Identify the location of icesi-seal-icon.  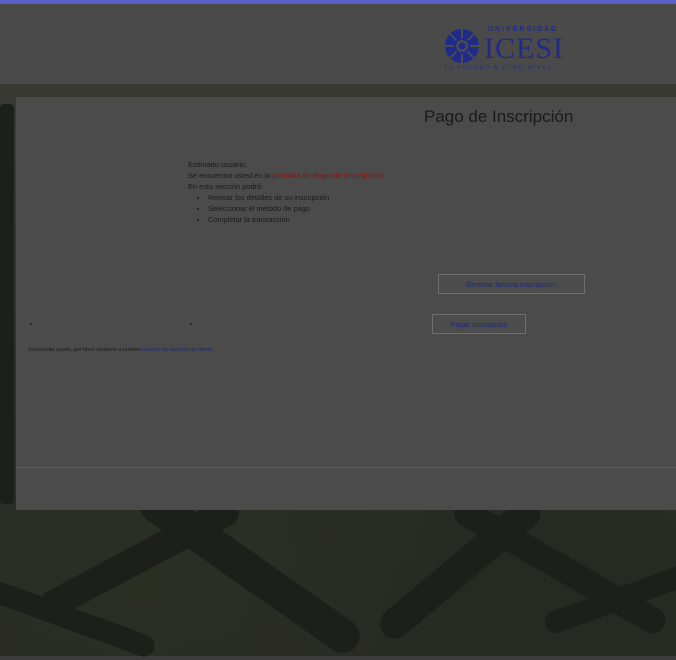
(462, 46).